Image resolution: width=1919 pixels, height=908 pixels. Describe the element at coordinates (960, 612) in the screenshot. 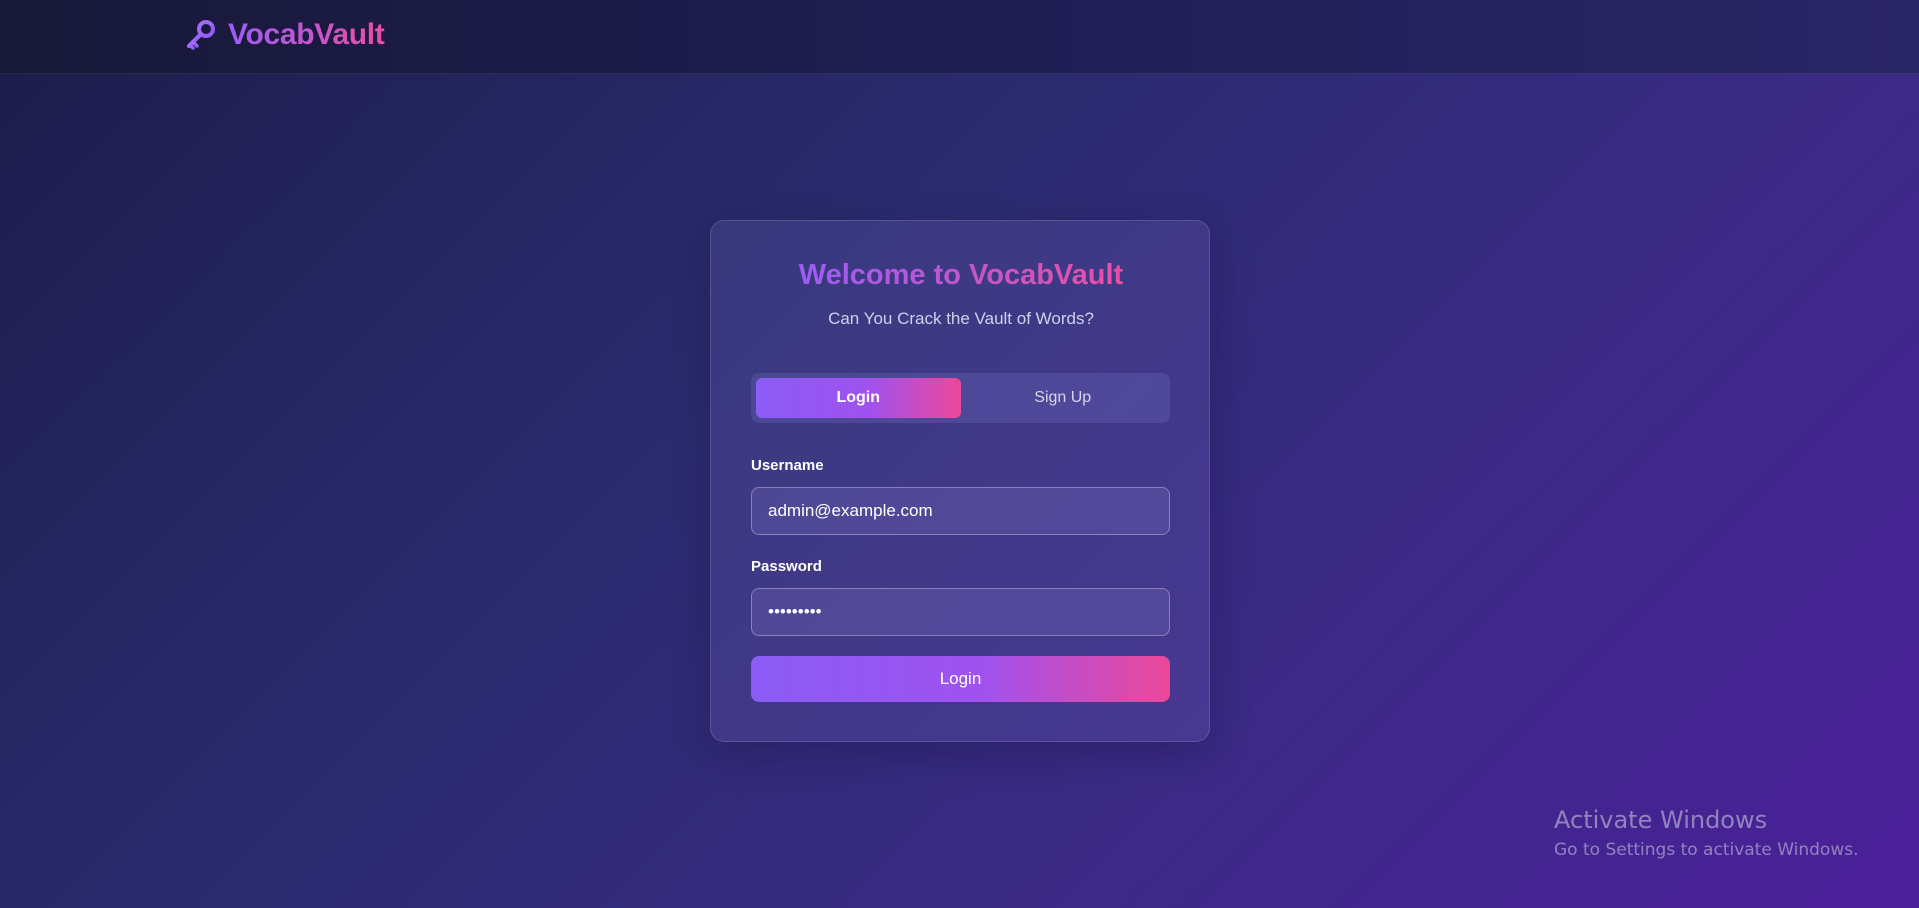

I see `password-input` at that location.